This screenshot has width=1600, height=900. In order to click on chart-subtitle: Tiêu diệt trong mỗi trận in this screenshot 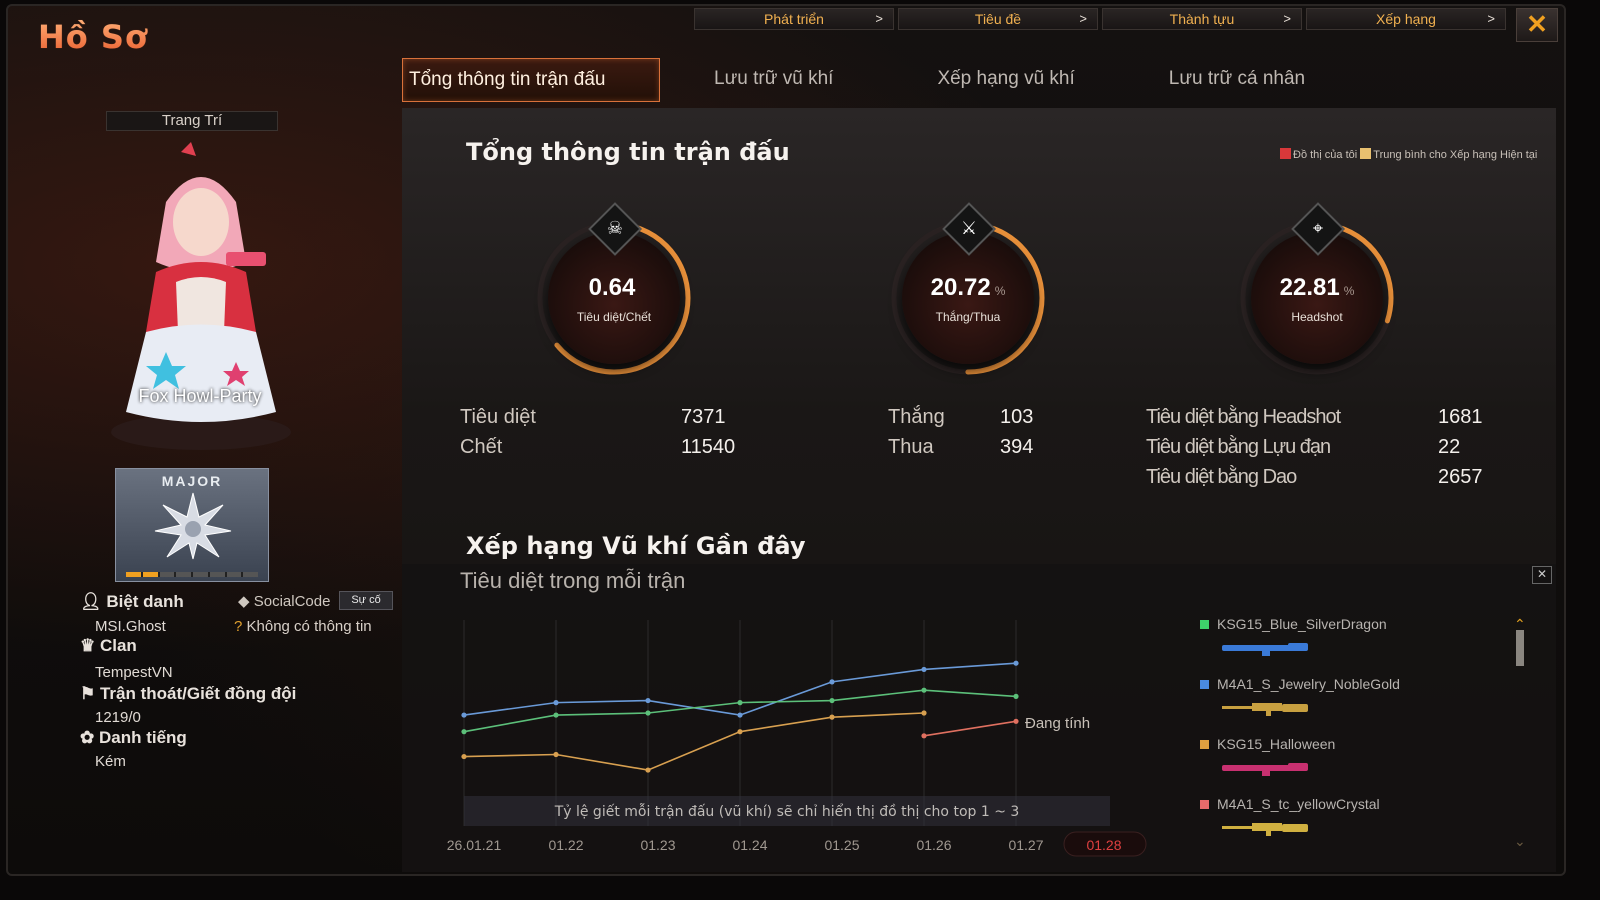, I will do `click(573, 580)`.